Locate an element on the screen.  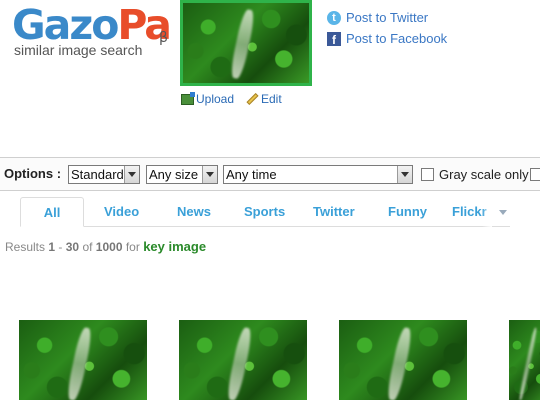
mode-select: Standard is located at coordinates (104, 174).